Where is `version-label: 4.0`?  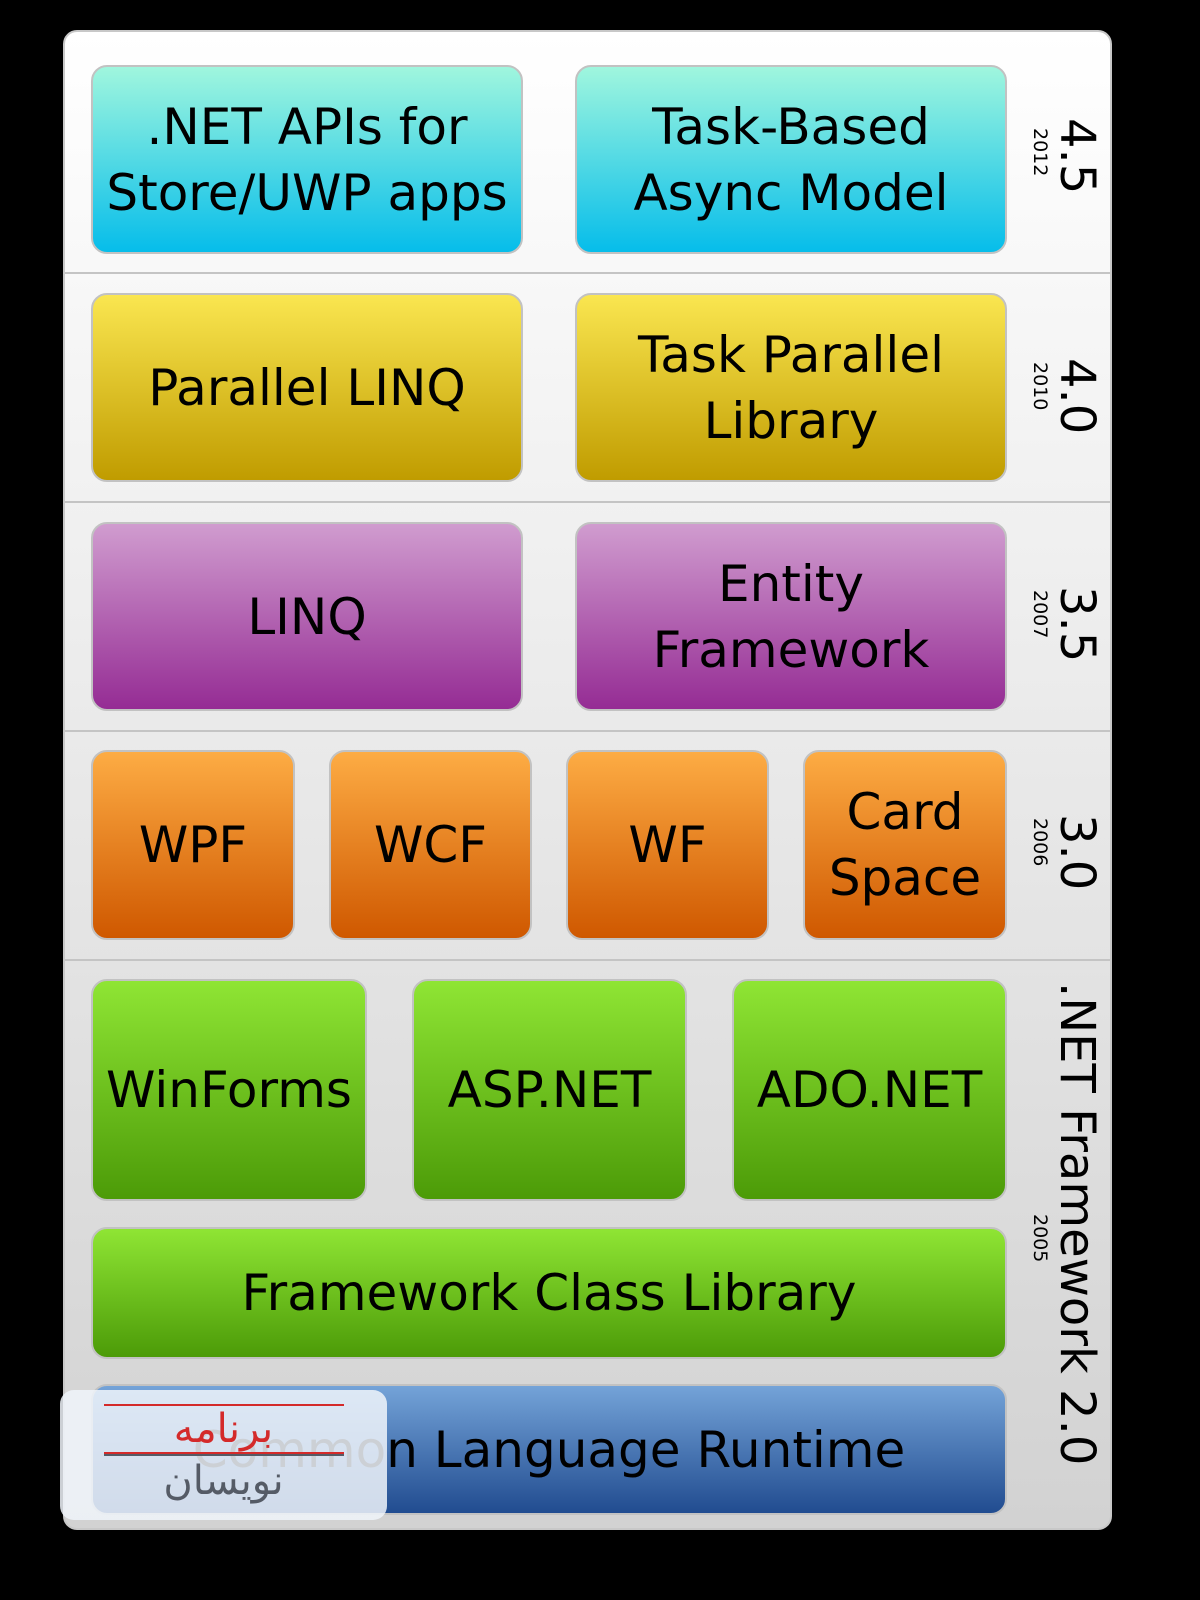
version-label: 4.0 is located at coordinates (1077, 396).